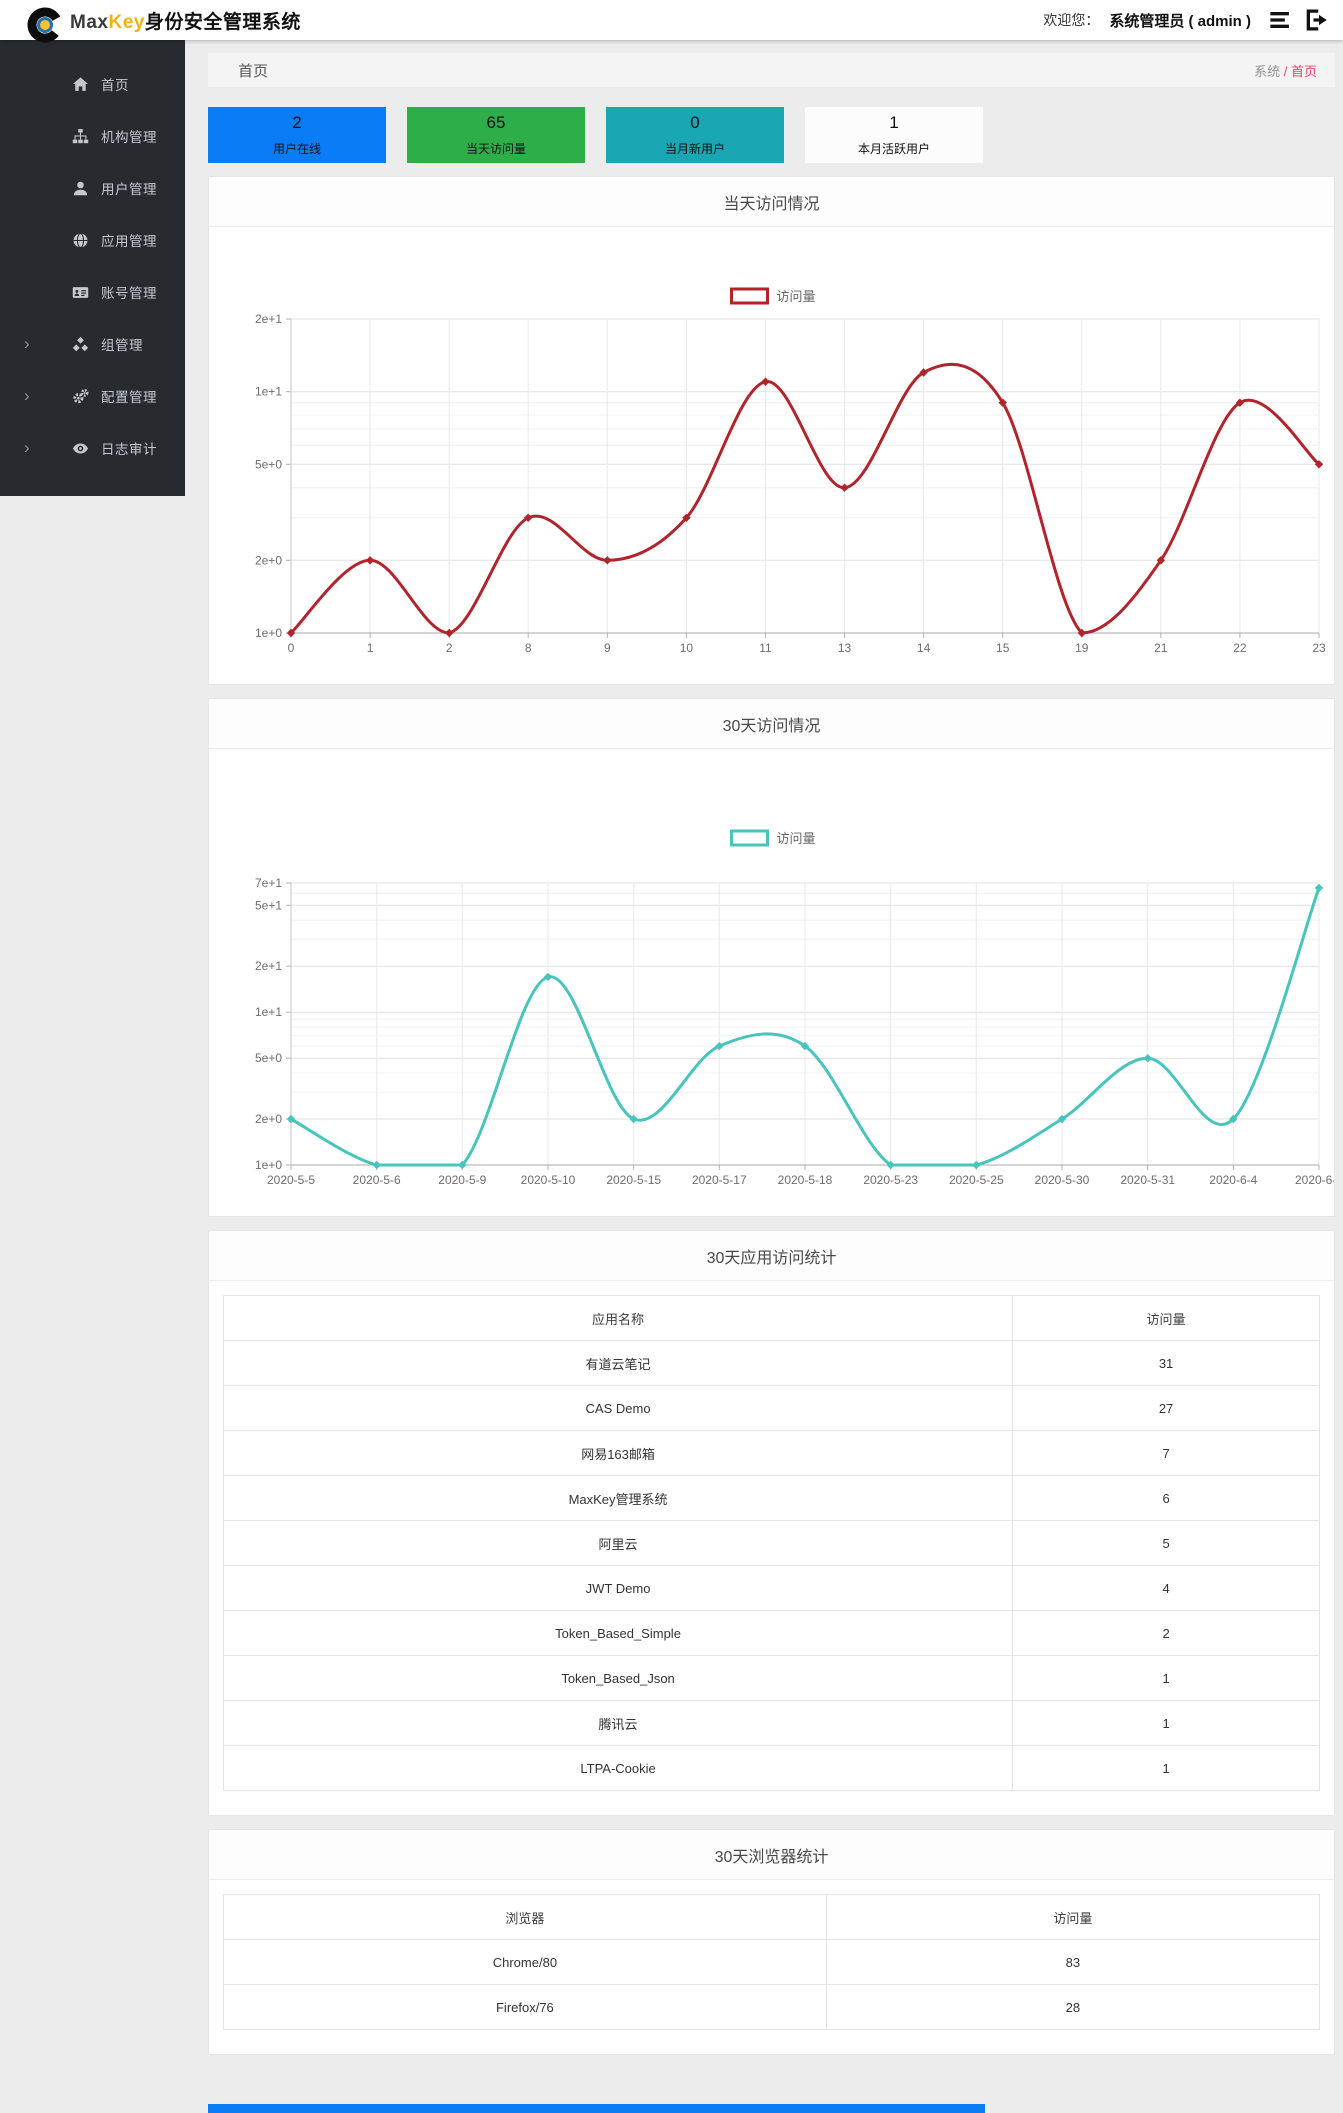  Describe the element at coordinates (1316, 20) in the screenshot. I see `logout-icon` at that location.